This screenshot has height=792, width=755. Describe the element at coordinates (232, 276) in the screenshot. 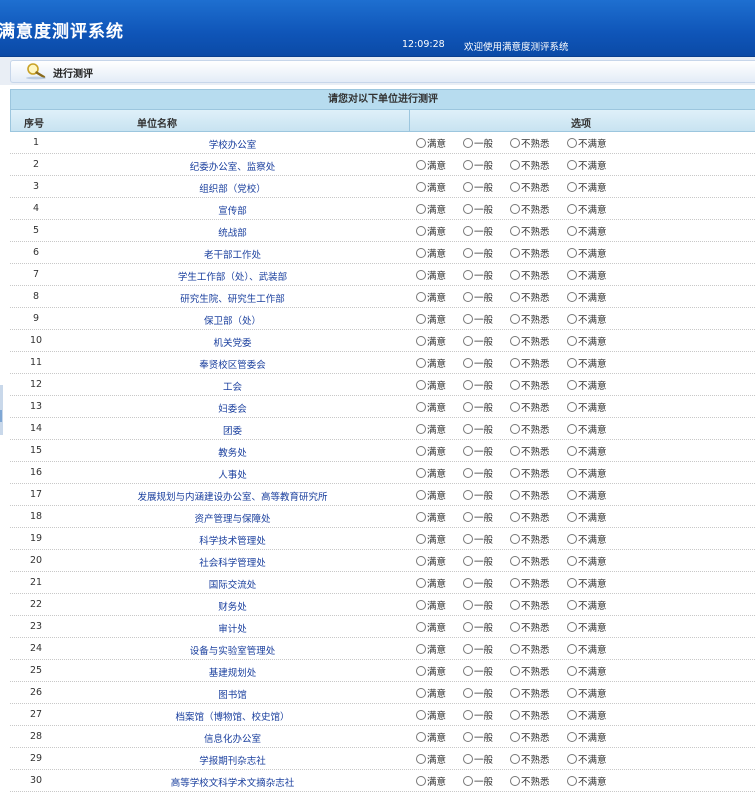

I see `unit-name-link: 学生工作部（处）、武装部` at that location.